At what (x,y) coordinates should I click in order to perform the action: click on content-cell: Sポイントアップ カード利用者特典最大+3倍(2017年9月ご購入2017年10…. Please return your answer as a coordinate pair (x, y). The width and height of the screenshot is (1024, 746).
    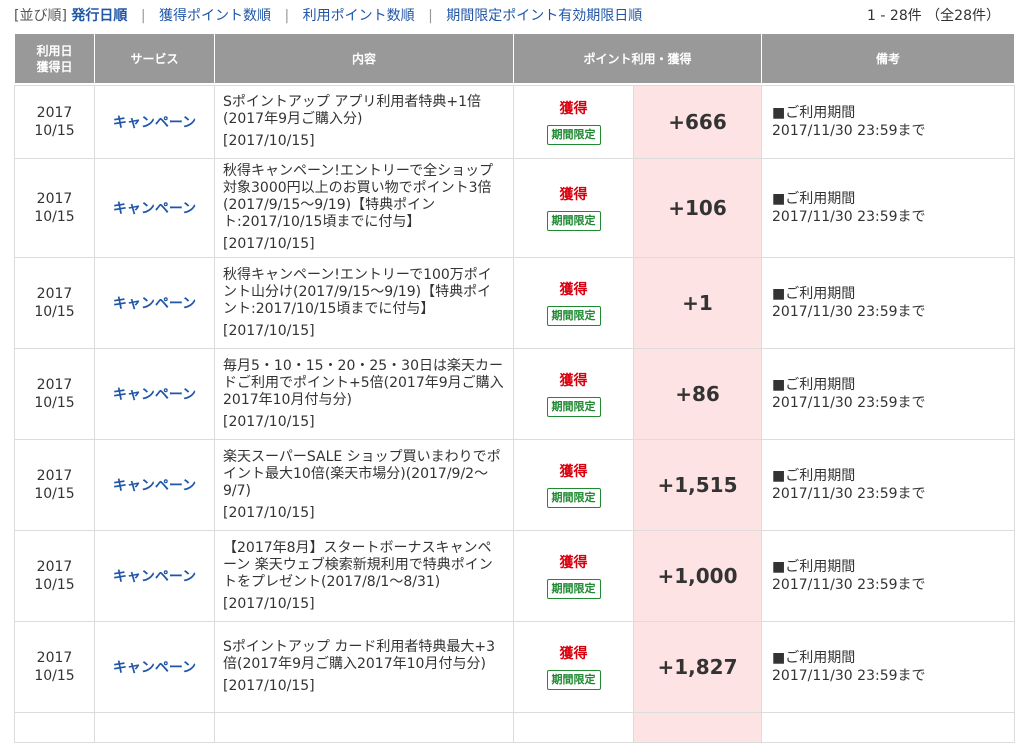
    Looking at the image, I should click on (364, 667).